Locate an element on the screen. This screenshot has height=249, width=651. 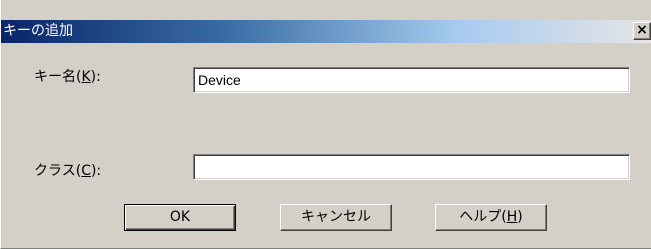
close-icon: × is located at coordinates (642, 30).